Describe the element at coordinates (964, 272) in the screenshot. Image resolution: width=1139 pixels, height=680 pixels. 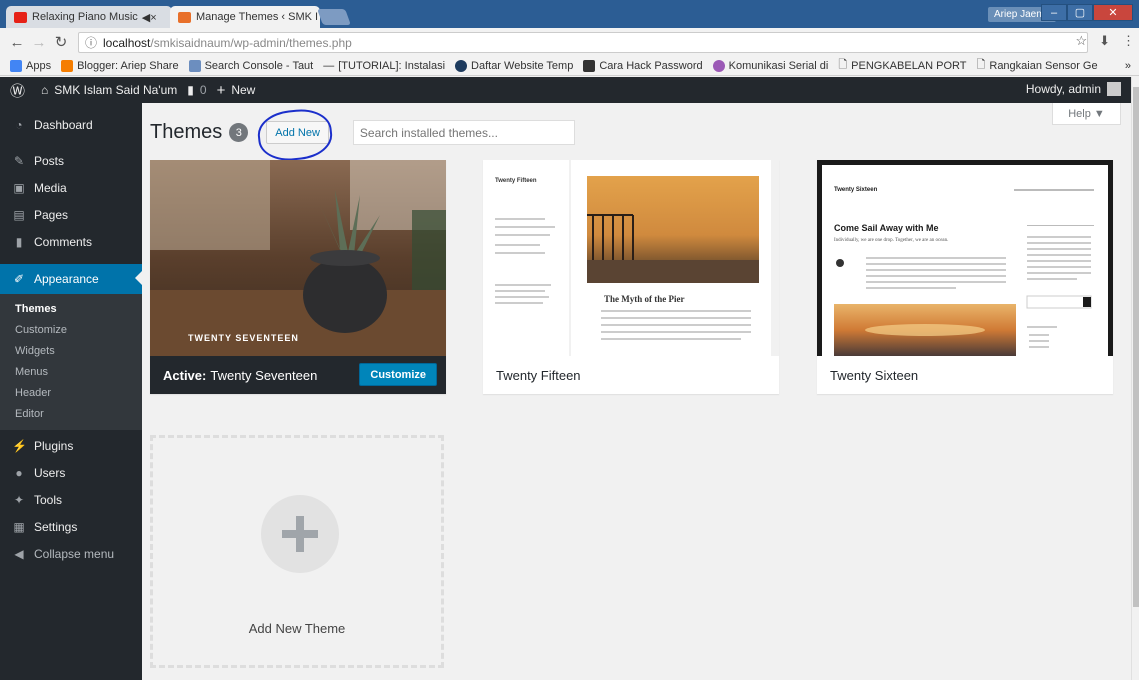
I see `twenty-sixteen-preview` at that location.